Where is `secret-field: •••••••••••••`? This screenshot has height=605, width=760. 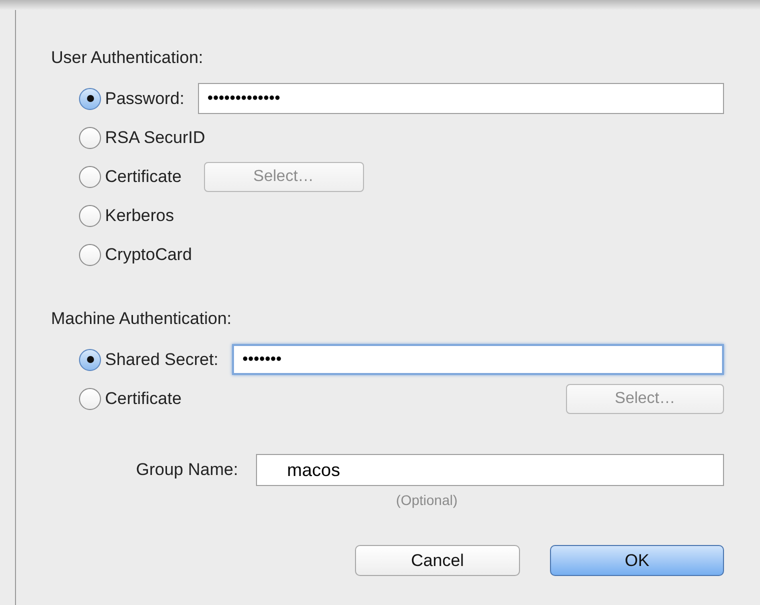 secret-field: ••••••••••••• is located at coordinates (461, 98).